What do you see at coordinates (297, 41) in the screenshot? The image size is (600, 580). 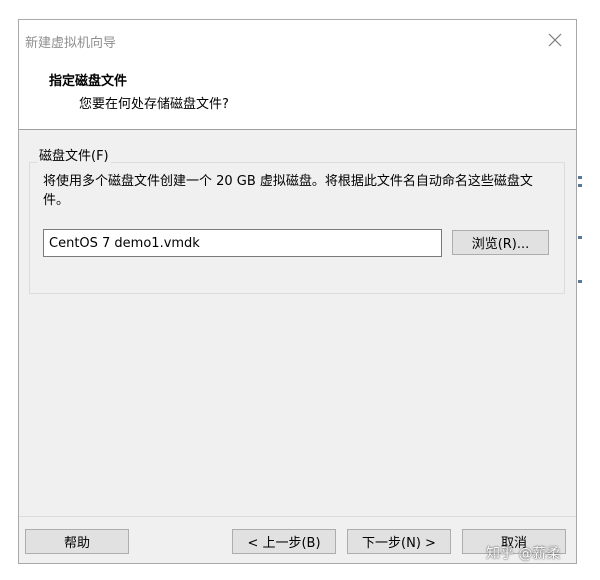 I see `title-bar: 新建虚拟机向导` at bounding box center [297, 41].